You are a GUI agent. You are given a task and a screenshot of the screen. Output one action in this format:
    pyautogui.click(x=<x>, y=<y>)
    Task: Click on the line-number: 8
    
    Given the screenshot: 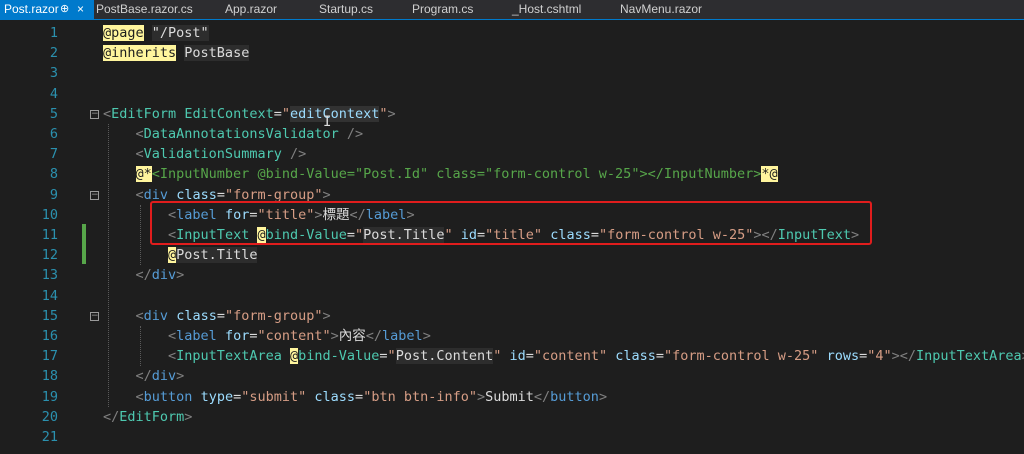 What is the action you would take?
    pyautogui.click(x=53, y=174)
    